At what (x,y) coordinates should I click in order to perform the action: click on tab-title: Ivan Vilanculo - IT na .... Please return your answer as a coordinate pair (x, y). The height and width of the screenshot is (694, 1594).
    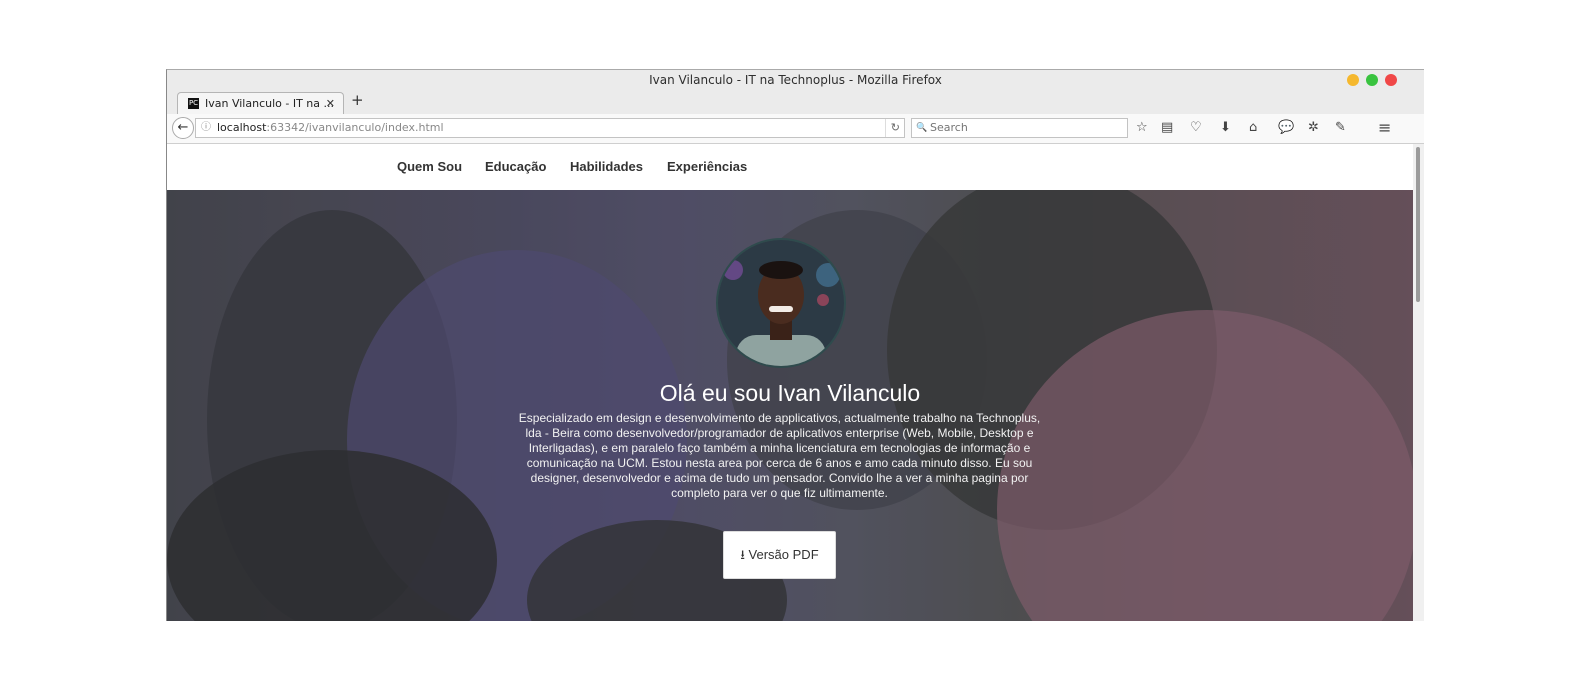
    Looking at the image, I should click on (269, 103).